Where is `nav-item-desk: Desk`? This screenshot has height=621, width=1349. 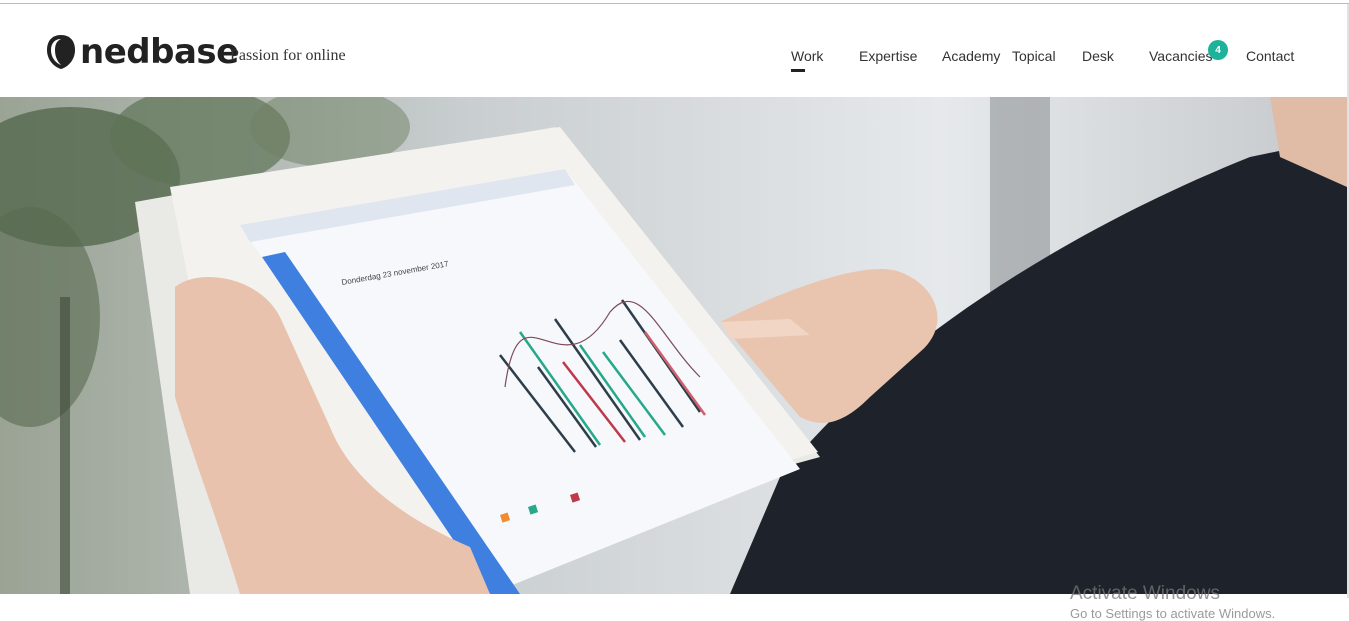
nav-item-desk: Desk is located at coordinates (1098, 56).